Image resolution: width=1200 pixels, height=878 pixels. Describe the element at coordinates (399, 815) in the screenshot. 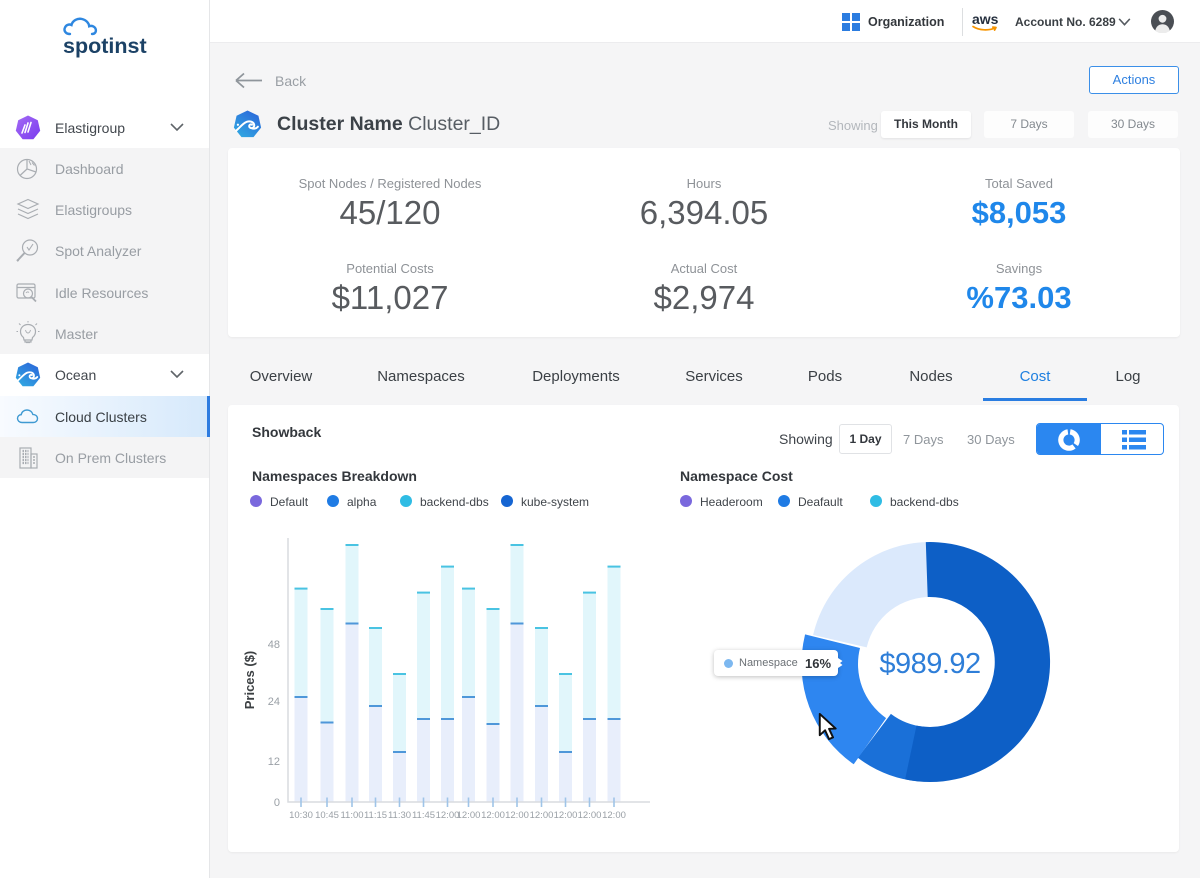

I see `svg-text: 11:30` at that location.